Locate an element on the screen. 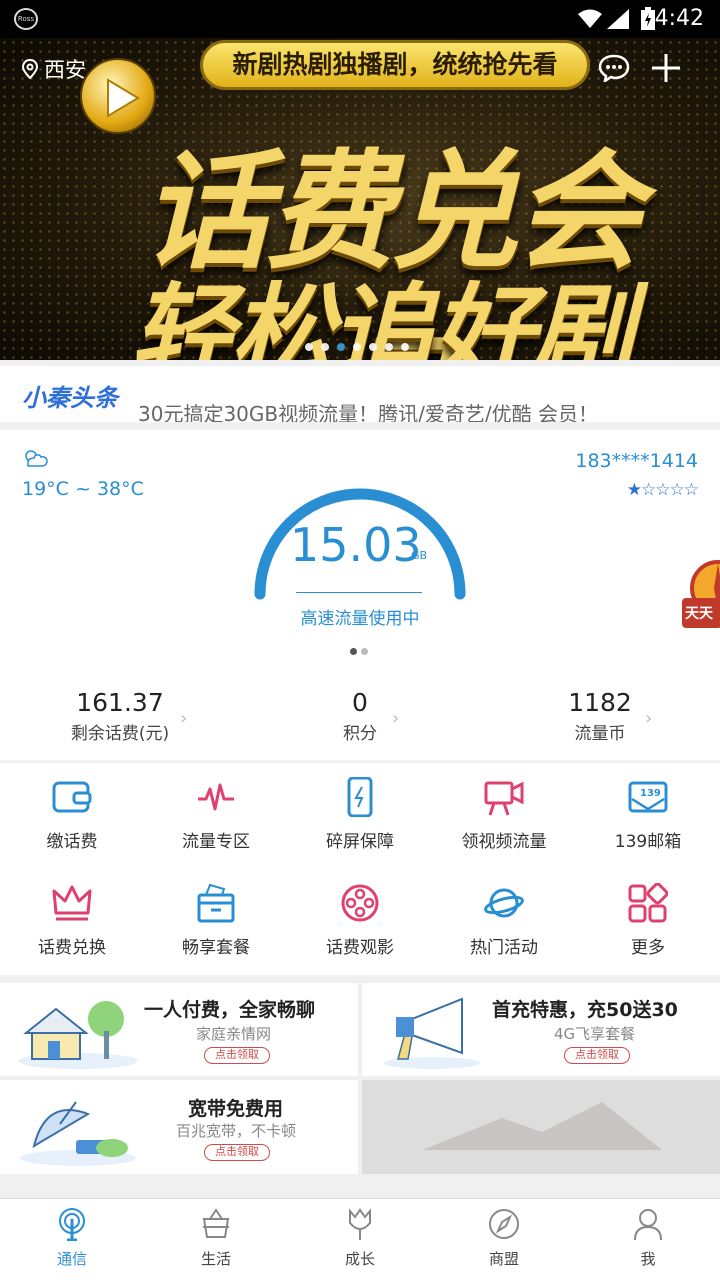 The image size is (720, 1280). promo-title: 宽带免费用 is located at coordinates (236, 1109).